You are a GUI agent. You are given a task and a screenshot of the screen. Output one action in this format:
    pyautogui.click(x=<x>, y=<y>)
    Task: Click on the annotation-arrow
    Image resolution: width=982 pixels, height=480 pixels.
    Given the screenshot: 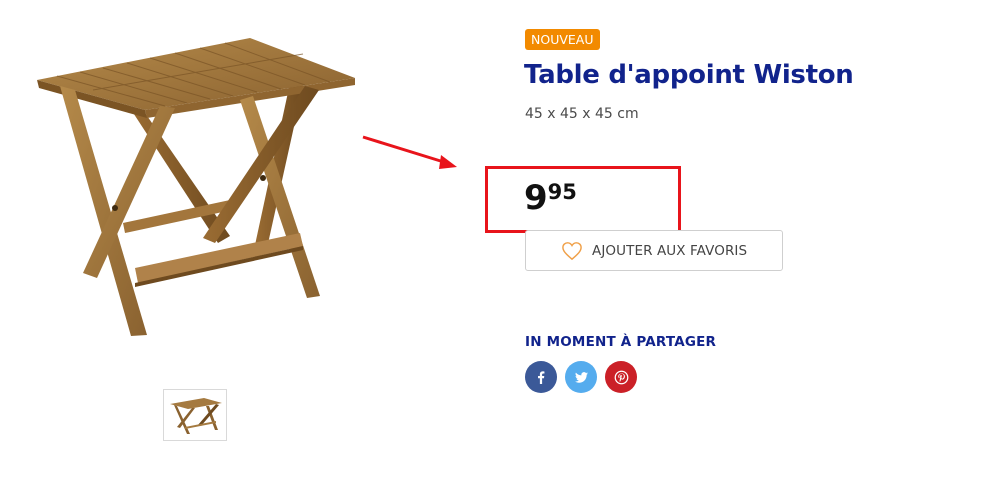 What is the action you would take?
    pyautogui.click(x=409, y=152)
    